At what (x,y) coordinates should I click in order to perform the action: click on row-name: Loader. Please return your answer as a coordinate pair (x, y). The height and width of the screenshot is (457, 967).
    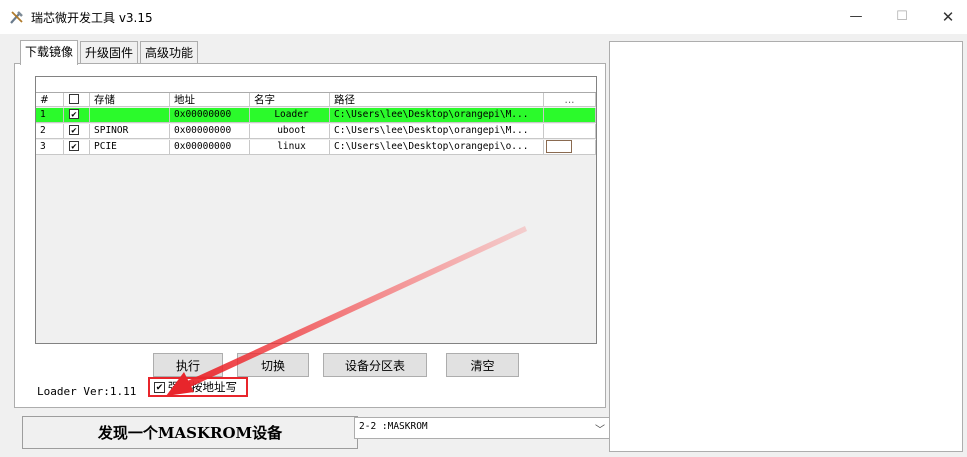
    Looking at the image, I should click on (290, 115).